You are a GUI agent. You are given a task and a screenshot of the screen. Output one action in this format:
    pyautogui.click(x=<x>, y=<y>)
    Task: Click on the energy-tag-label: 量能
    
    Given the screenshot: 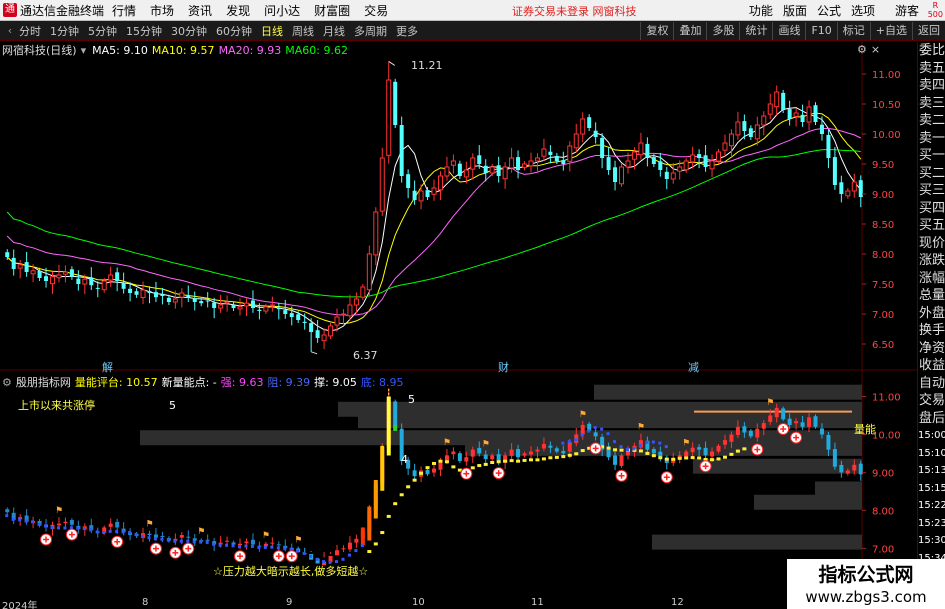 What is the action you would take?
    pyautogui.click(x=865, y=429)
    